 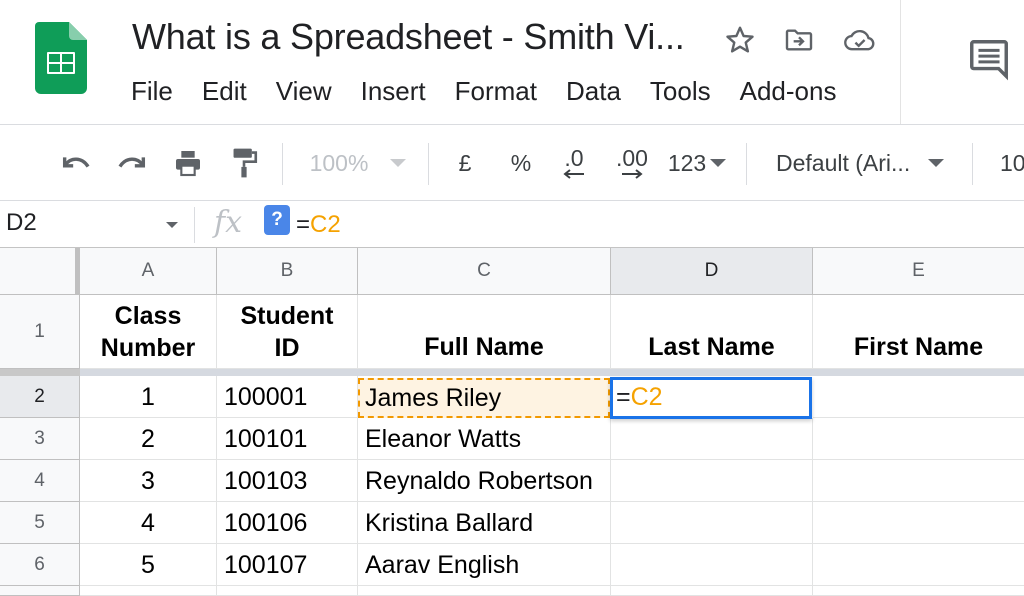 I want to click on cell-c3: Eleanor Watts, so click(x=484, y=439).